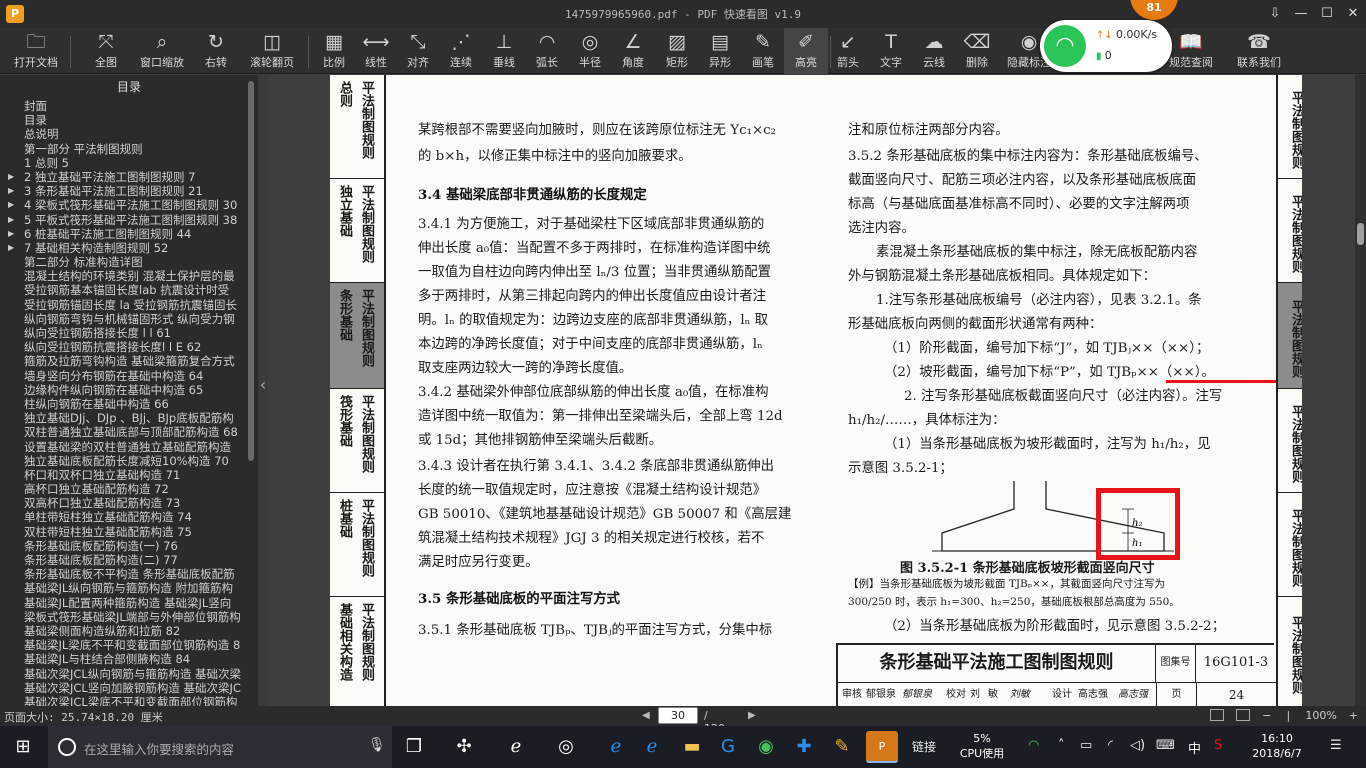  Describe the element at coordinates (977, 51) in the screenshot. I see `delete-button: ⌫ 删除` at that location.